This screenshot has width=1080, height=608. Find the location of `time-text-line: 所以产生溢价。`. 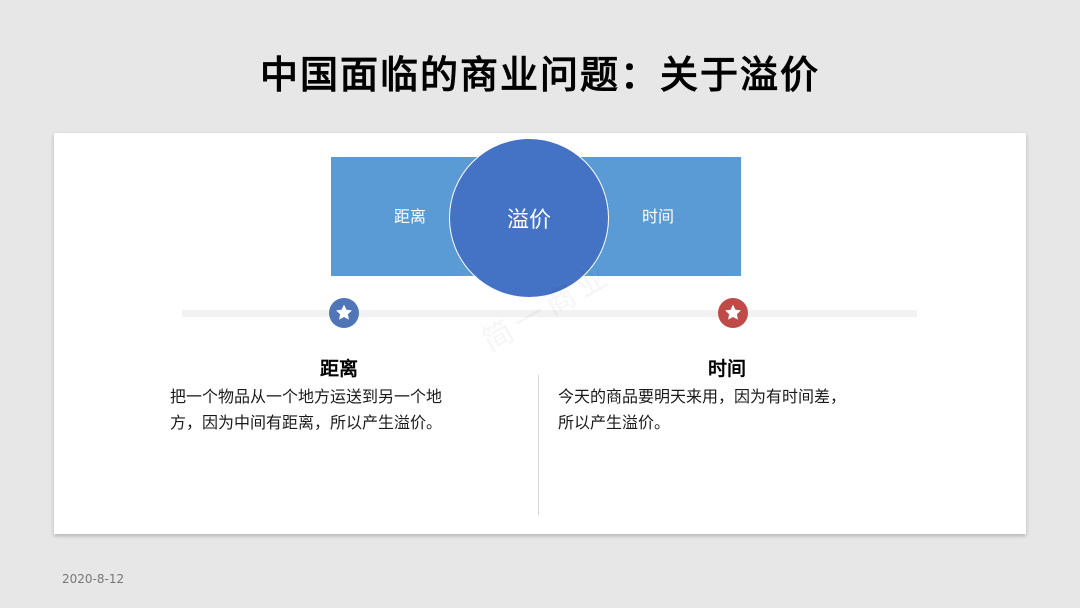

time-text-line: 所以产生溢价。 is located at coordinates (614, 422).